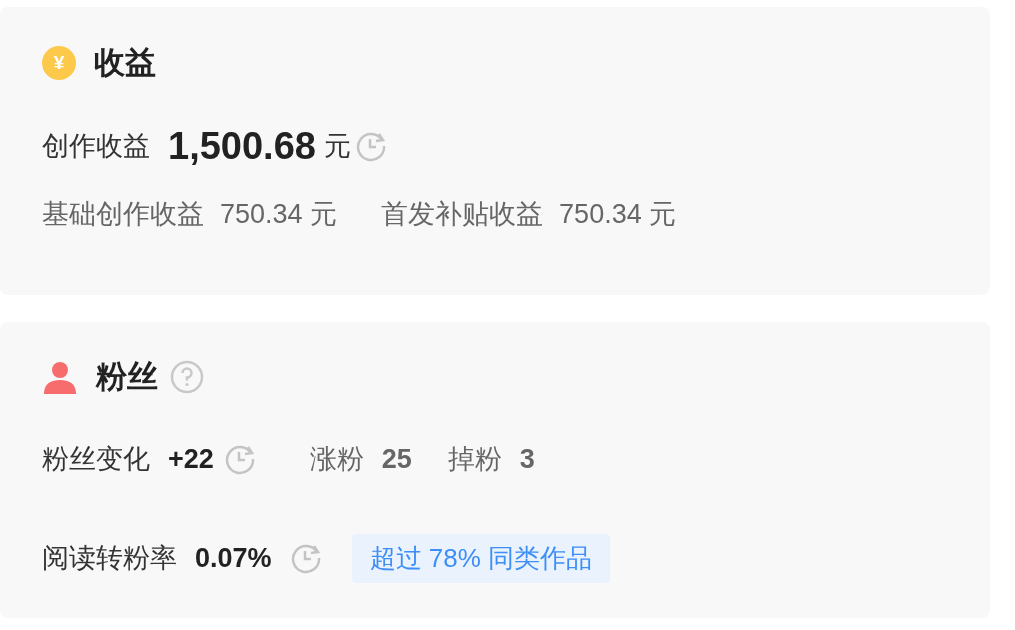 The height and width of the screenshot is (630, 1015). Describe the element at coordinates (462, 214) in the screenshot. I see `metric-label: 首发补贴收益` at that location.